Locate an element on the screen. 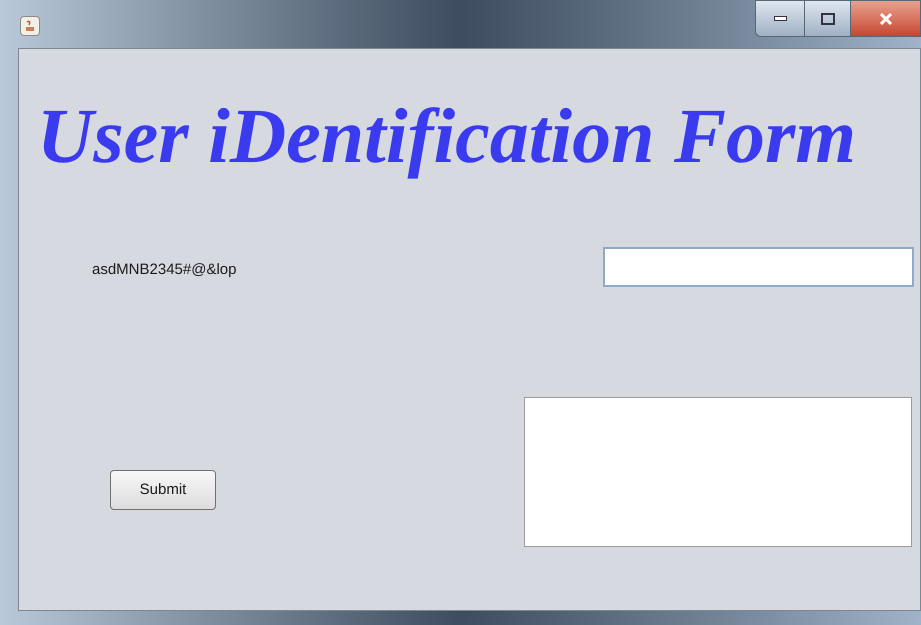 The height and width of the screenshot is (625, 921). minimize-button is located at coordinates (780, 18).